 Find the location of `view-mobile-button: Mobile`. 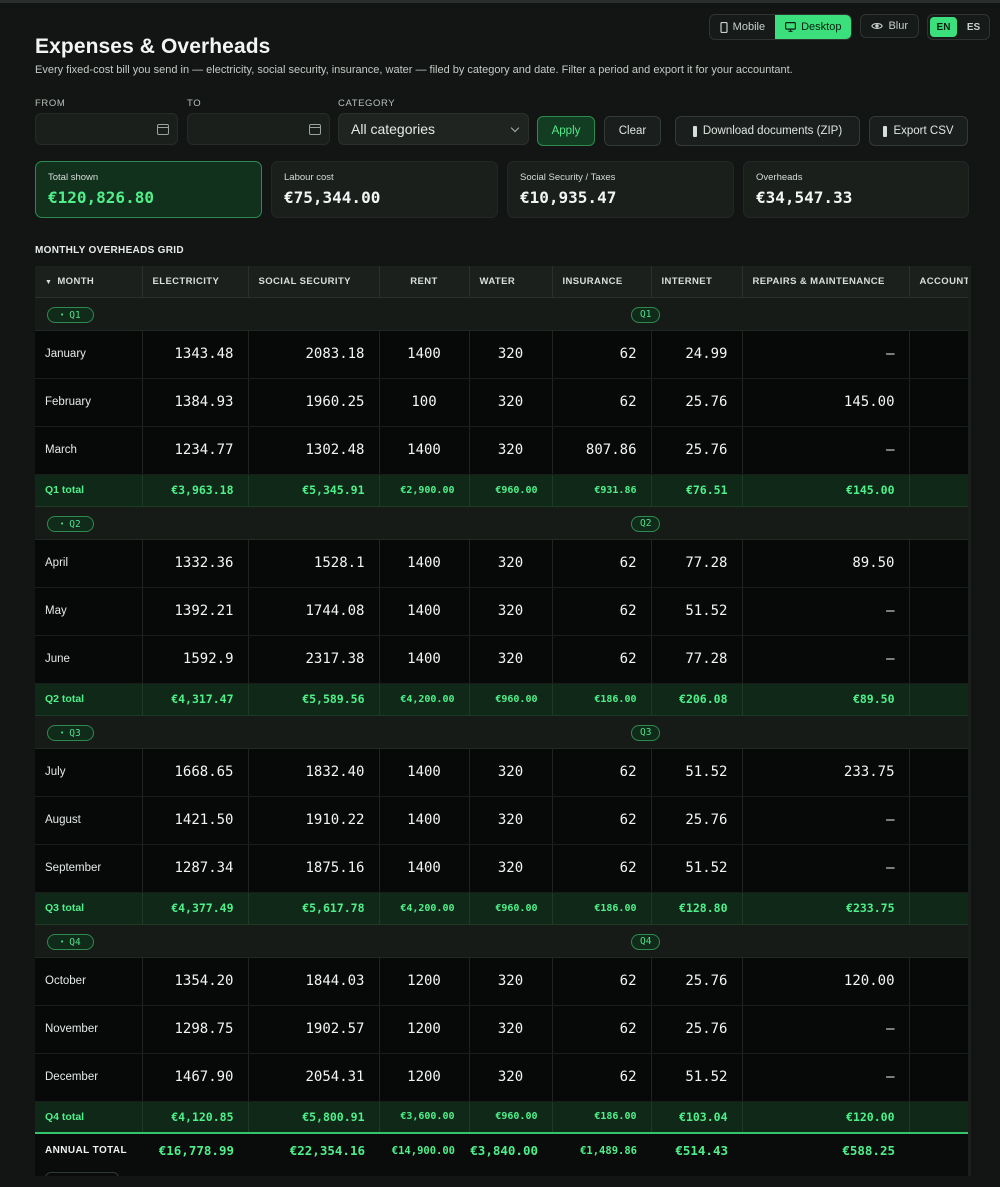

view-mobile-button: Mobile is located at coordinates (742, 27).